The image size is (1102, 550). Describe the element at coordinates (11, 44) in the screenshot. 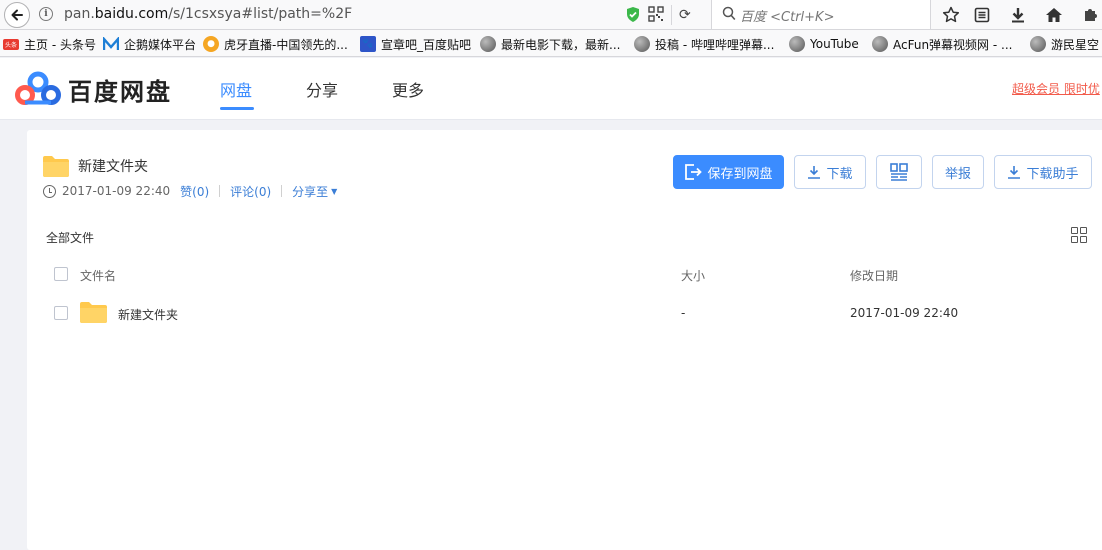

I see `toutiao-icon: 头条` at that location.